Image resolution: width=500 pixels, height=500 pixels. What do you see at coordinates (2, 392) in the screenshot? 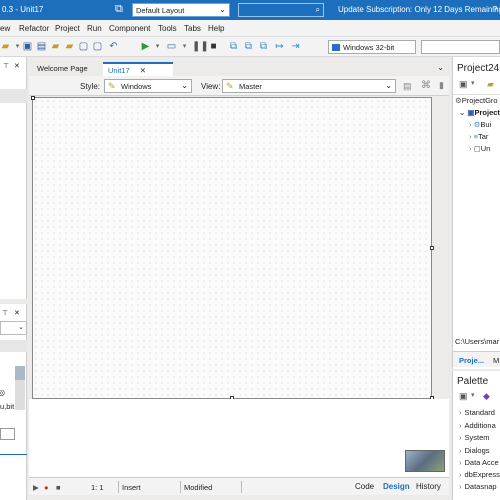
I see `record-icon: ◎` at bounding box center [2, 392].